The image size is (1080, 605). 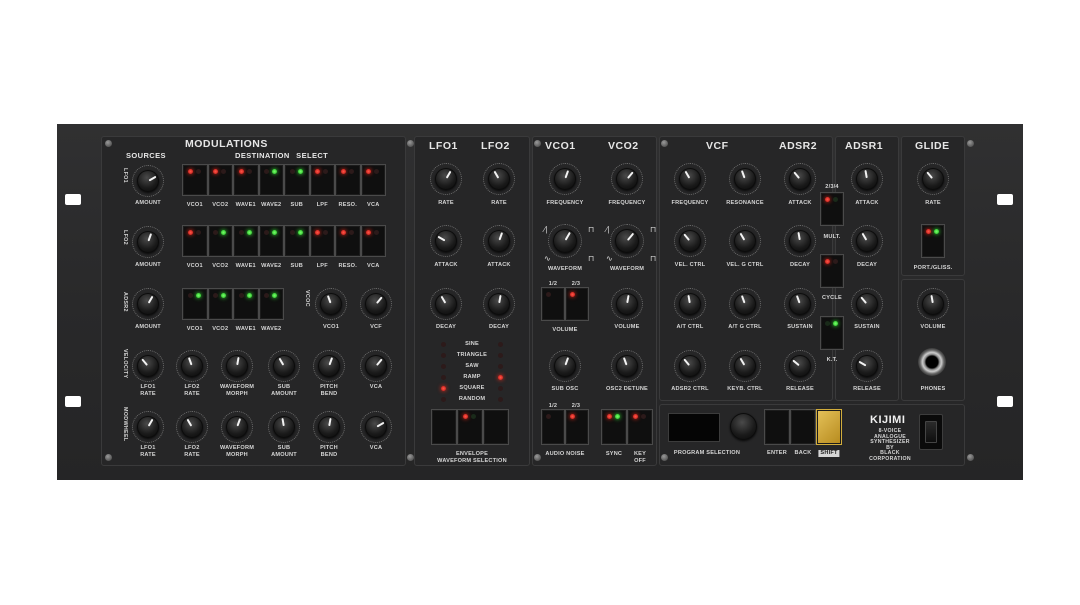 I want to click on at-ctrl-knob, so click(x=690, y=304).